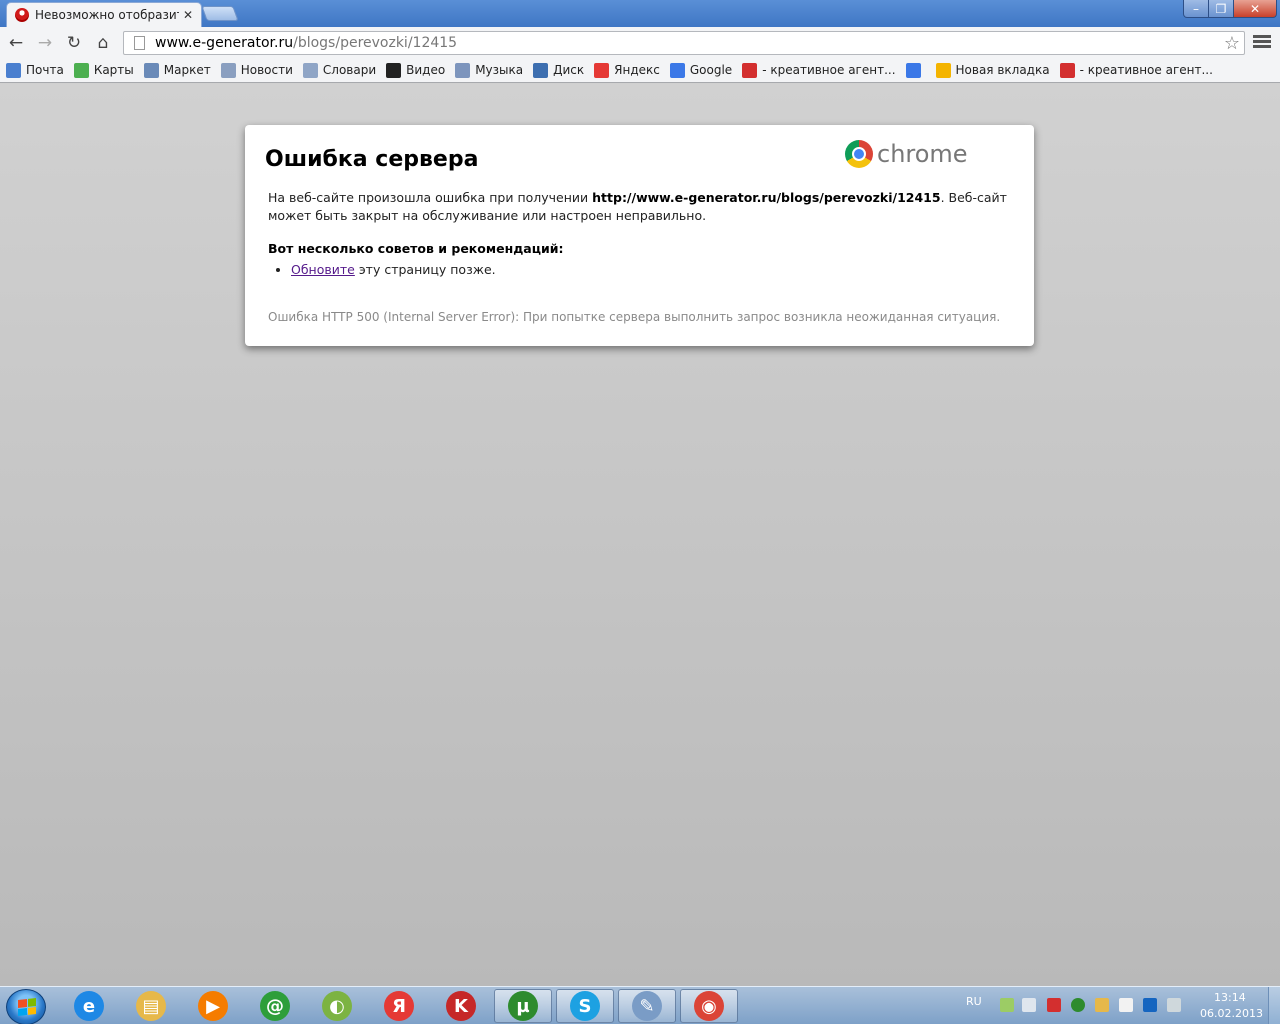 The height and width of the screenshot is (1024, 1280). Describe the element at coordinates (310, 70) in the screenshot. I see `dictionary-icon` at that location.